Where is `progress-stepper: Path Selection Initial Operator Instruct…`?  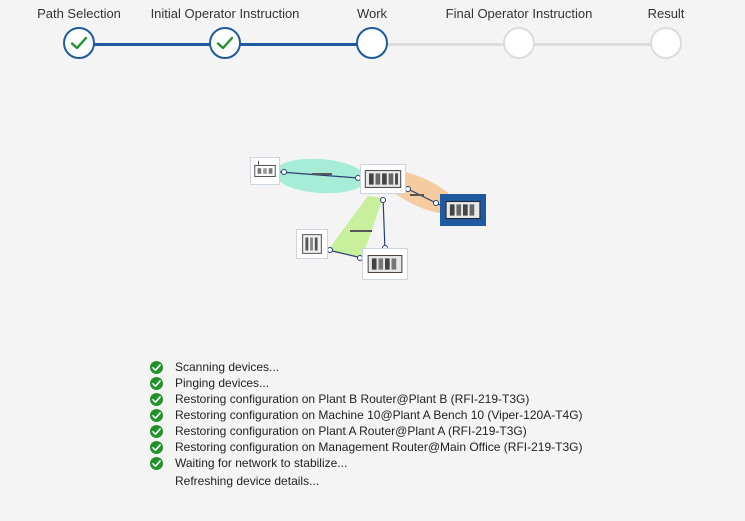 progress-stepper: Path Selection Initial Operator Instruct… is located at coordinates (372, 35).